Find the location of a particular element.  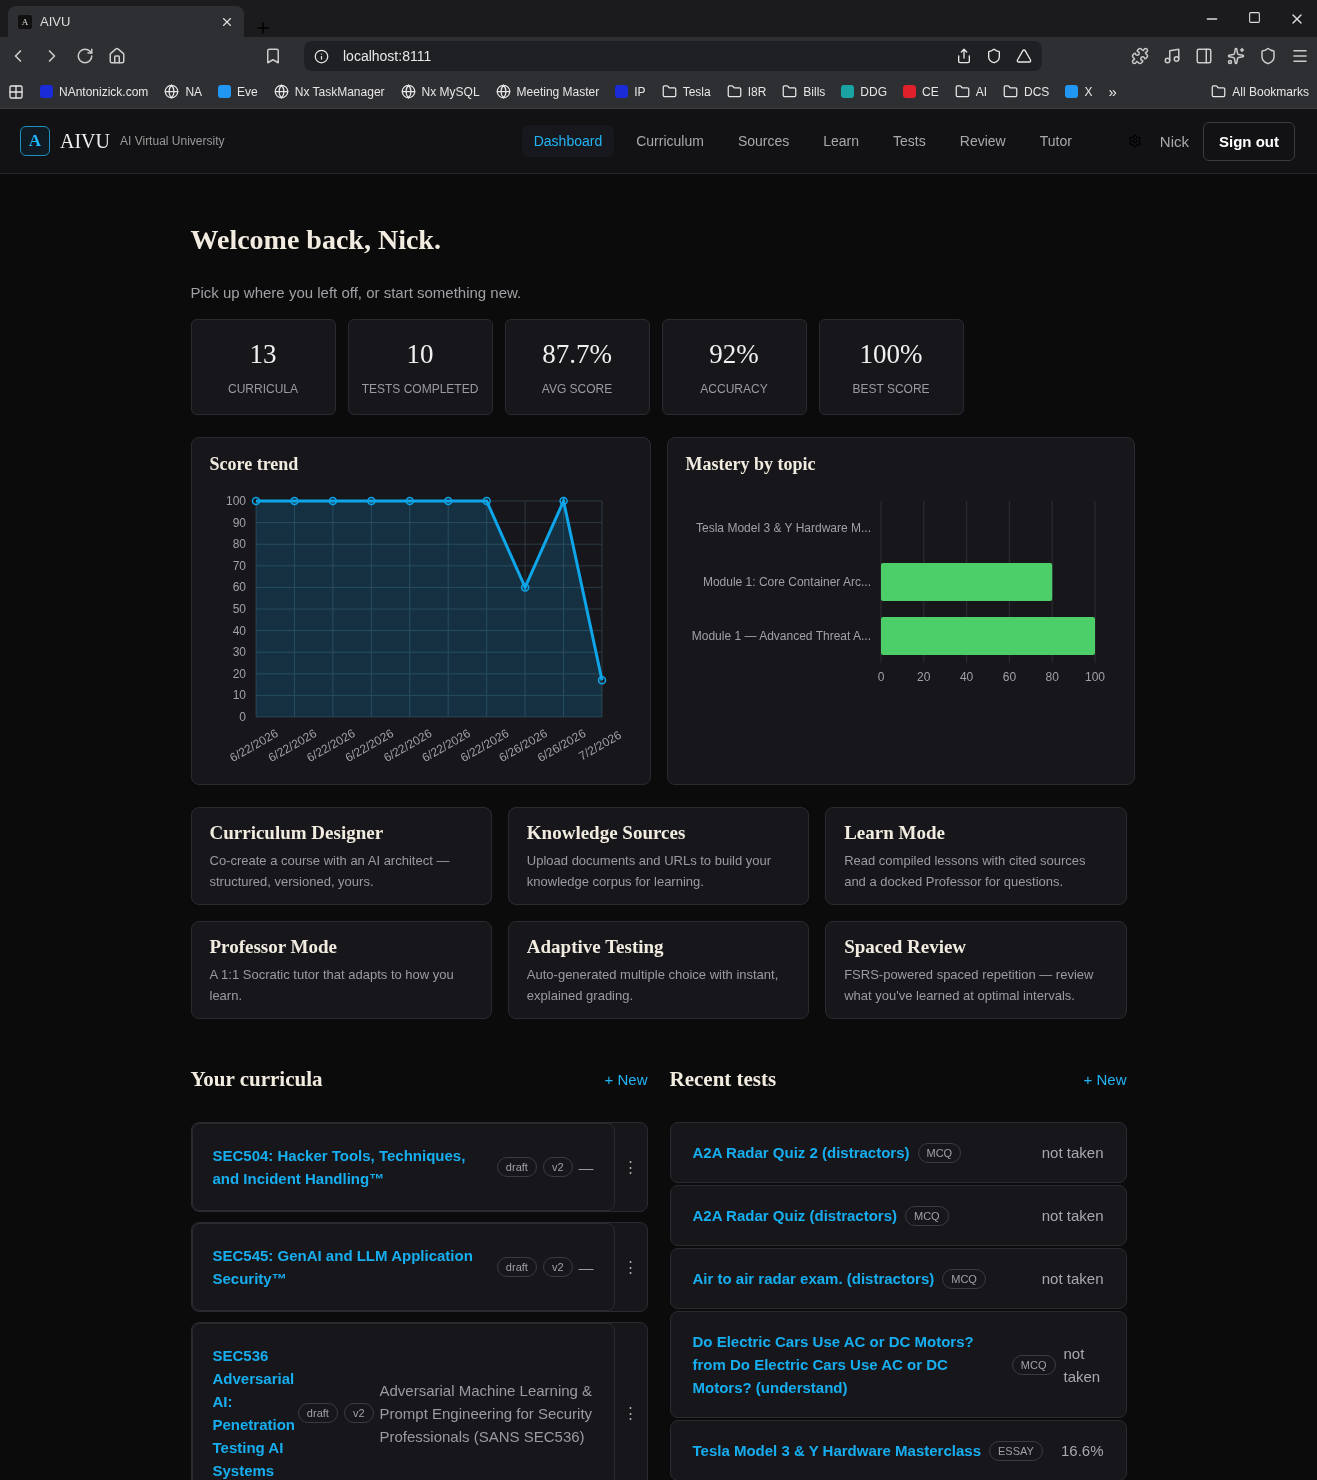

section-title: Your curricula is located at coordinates (256, 1079).